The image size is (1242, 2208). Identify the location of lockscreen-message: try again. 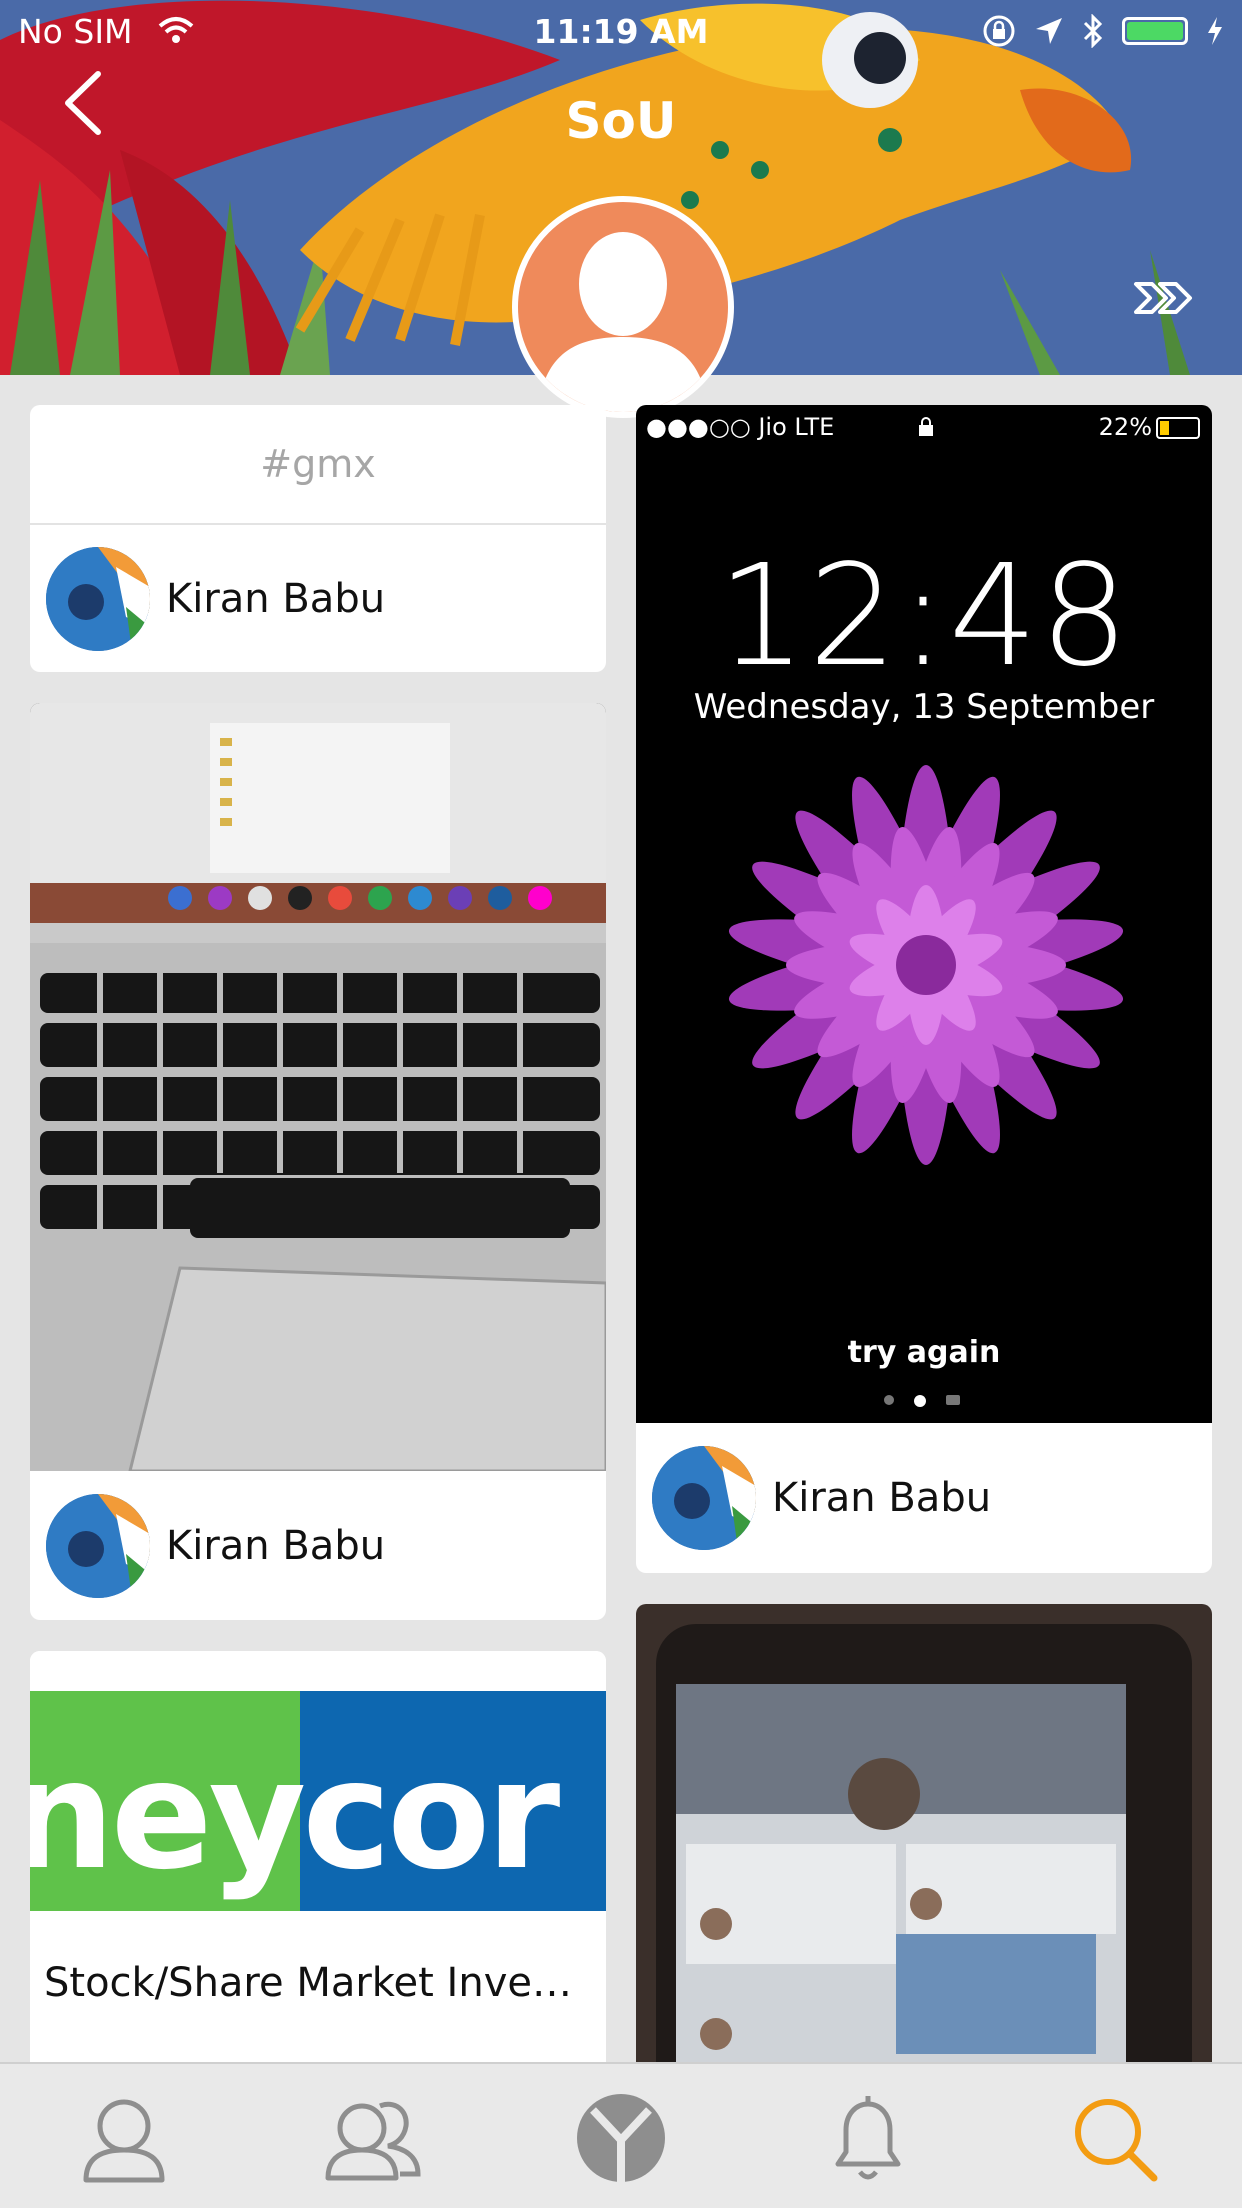
(924, 1352).